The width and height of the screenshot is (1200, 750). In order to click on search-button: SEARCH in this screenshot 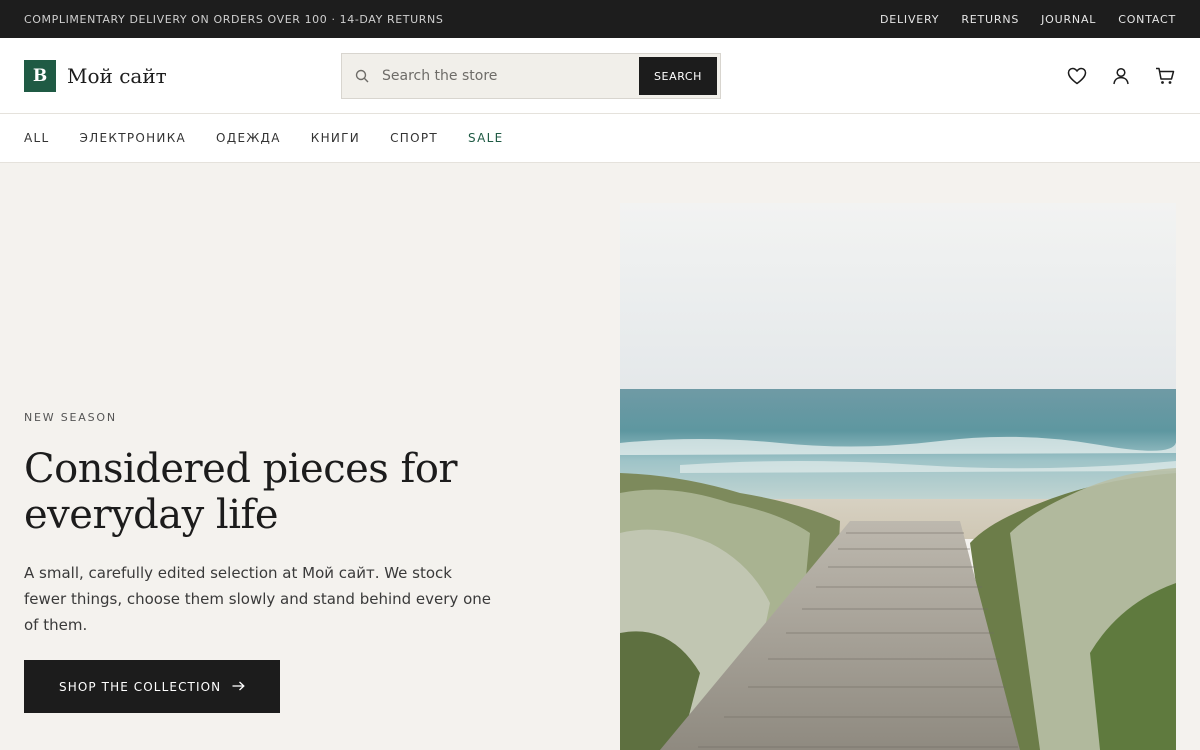, I will do `click(678, 76)`.